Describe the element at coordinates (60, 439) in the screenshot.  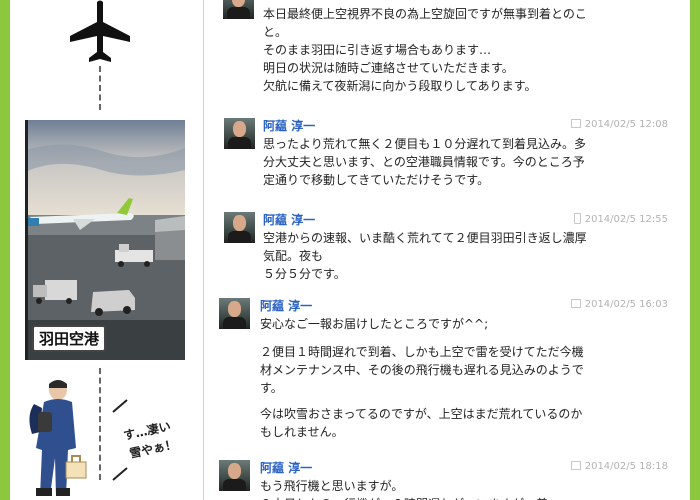
I see `traveler-illustration` at that location.